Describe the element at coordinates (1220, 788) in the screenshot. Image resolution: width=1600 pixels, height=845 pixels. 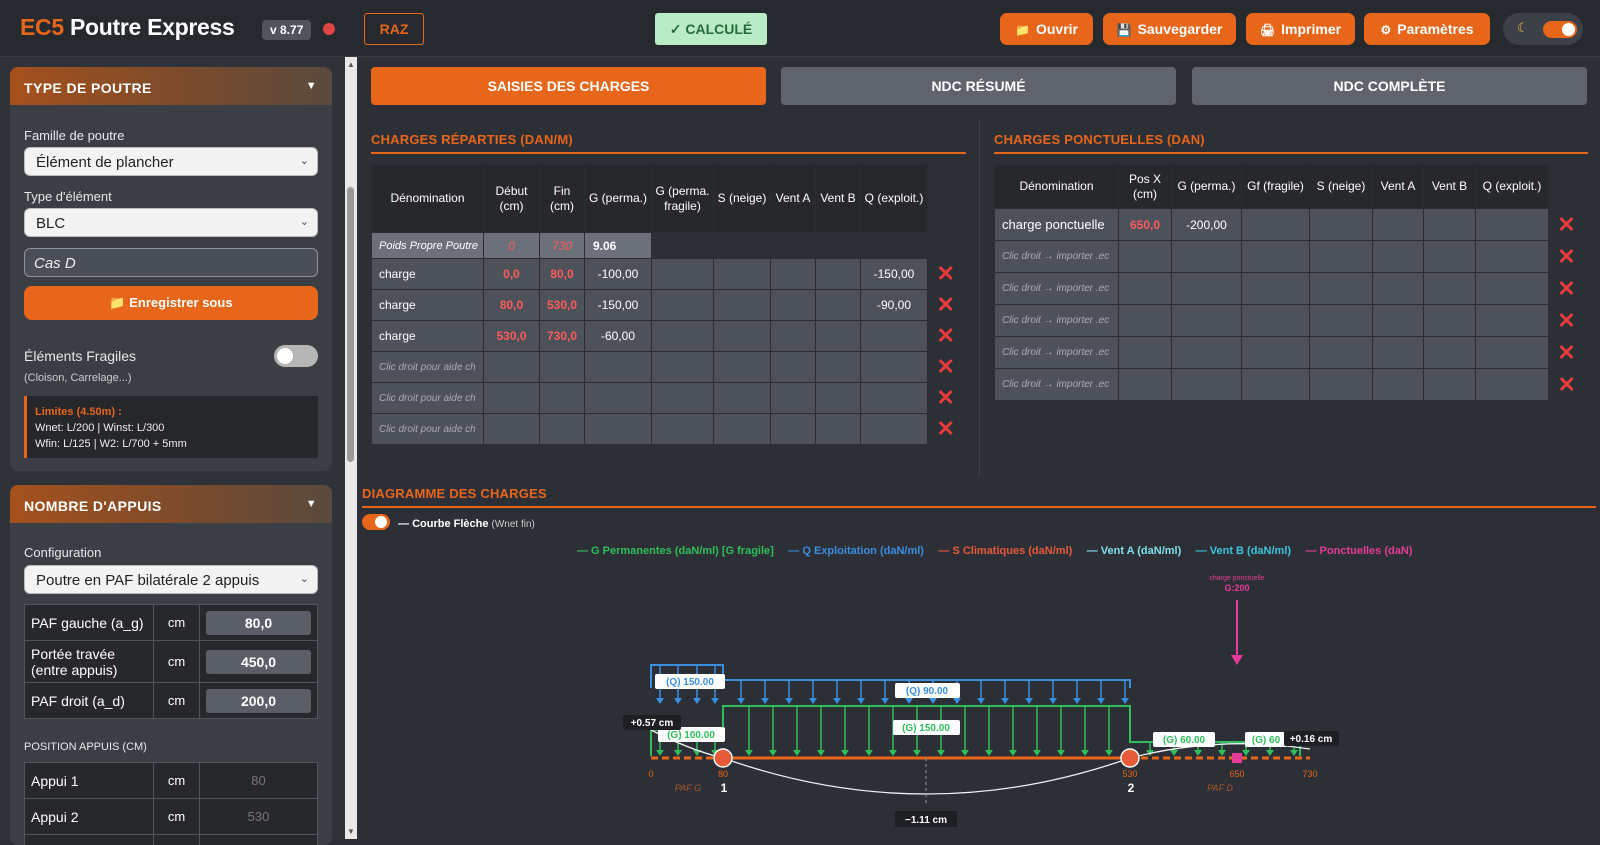
I see `paf-right-label: PAF D` at that location.